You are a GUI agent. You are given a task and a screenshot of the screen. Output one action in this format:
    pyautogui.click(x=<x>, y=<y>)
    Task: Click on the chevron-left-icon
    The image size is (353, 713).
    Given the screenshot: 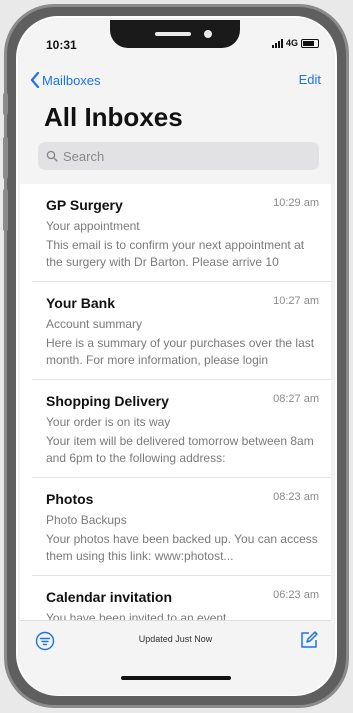 What is the action you would take?
    pyautogui.click(x=35, y=80)
    